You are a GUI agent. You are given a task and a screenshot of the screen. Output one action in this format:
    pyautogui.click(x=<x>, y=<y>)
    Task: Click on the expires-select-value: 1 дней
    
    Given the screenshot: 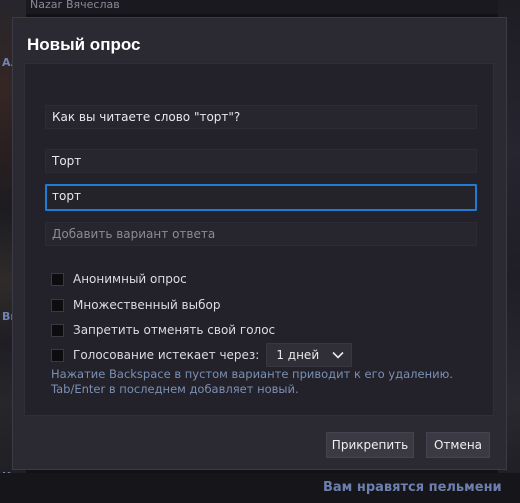 What is the action you would take?
    pyautogui.click(x=298, y=355)
    